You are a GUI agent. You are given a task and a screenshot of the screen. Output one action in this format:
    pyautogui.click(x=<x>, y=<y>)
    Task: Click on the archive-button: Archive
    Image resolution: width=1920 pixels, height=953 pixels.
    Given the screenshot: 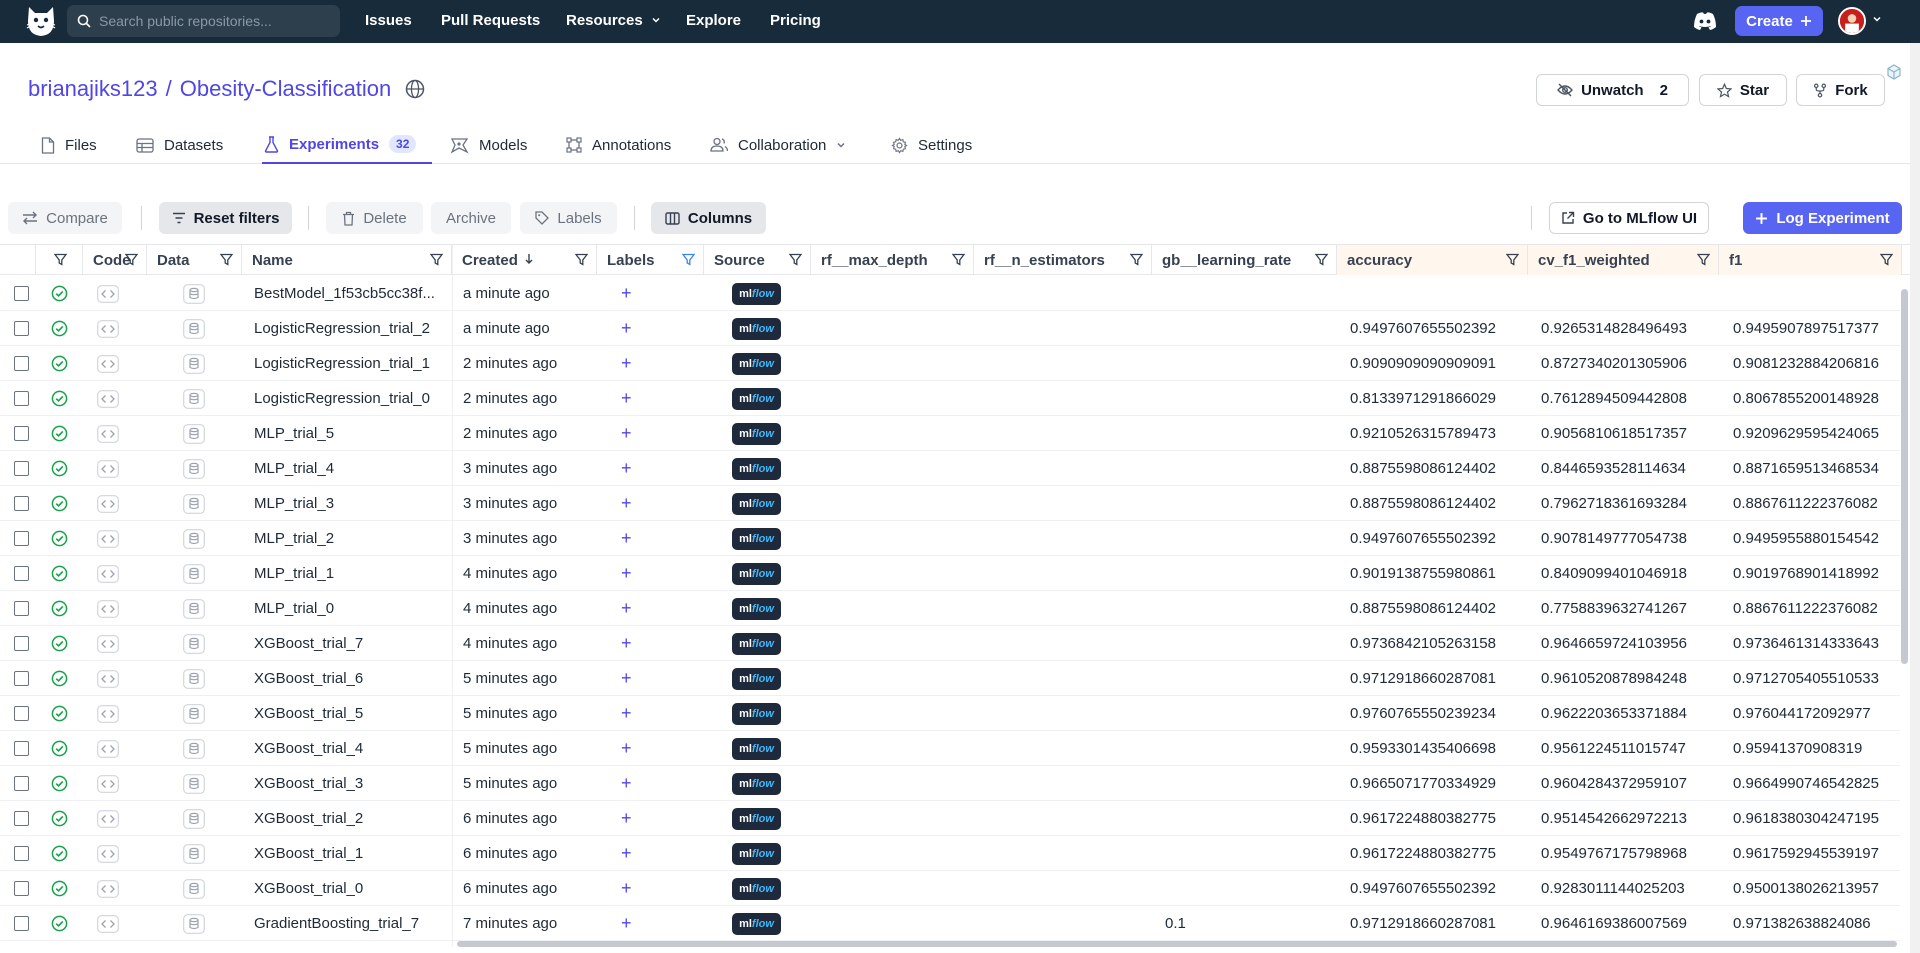 What is the action you would take?
    pyautogui.click(x=471, y=218)
    